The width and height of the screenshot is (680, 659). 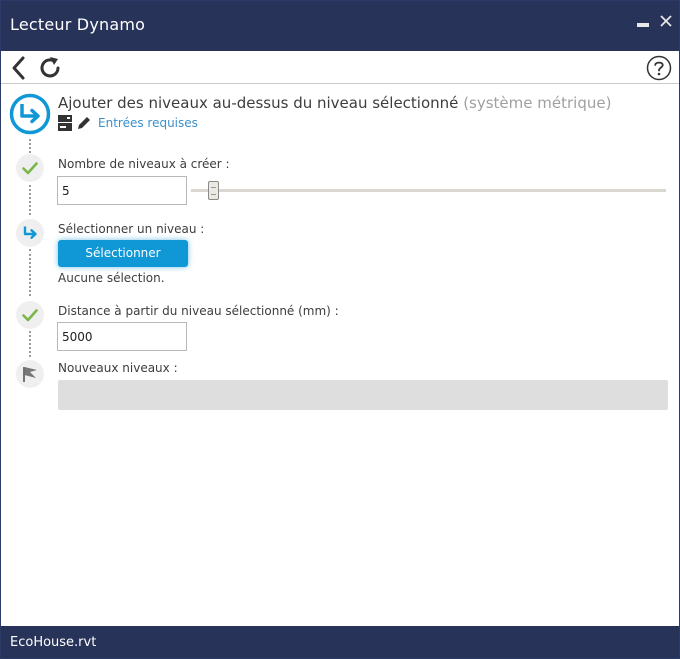 I want to click on minimize-button, so click(x=643, y=25).